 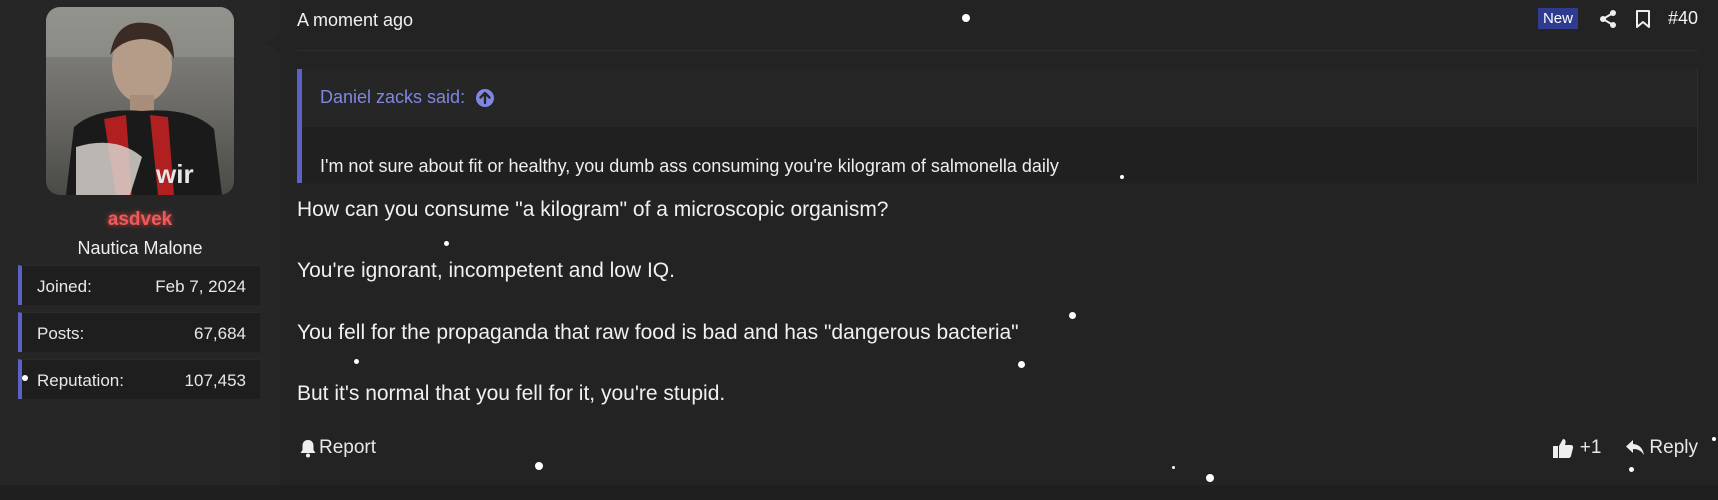 I want to click on post-paragraph: You're ignorant, incompetent and low IQ., so click(x=486, y=270).